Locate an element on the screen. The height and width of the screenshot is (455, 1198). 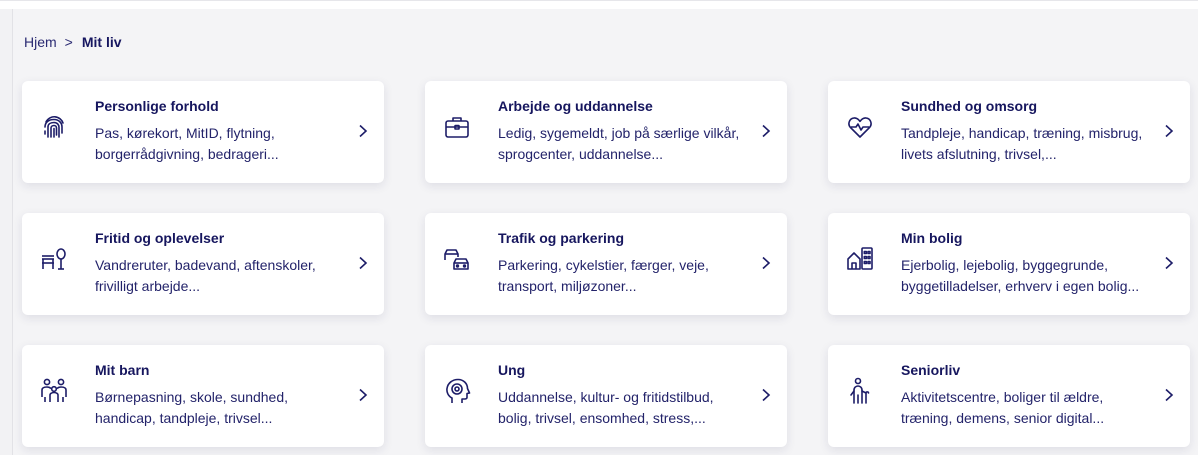
card-title: Personlige forhold is located at coordinates (157, 106).